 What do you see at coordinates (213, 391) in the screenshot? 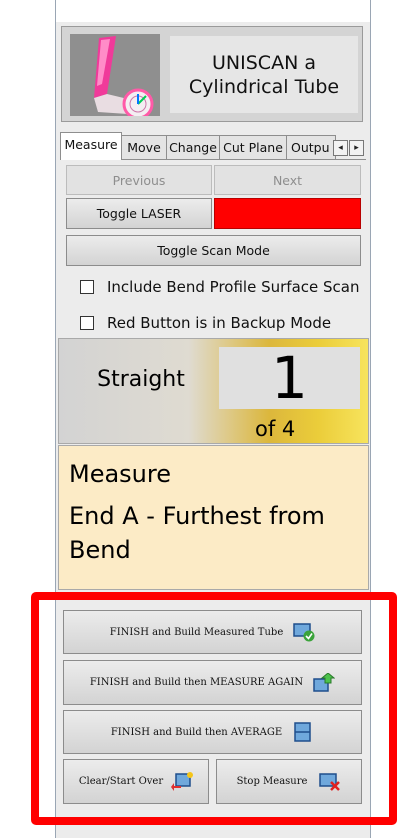
I see `segment-progress: Straight 1 of 4` at bounding box center [213, 391].